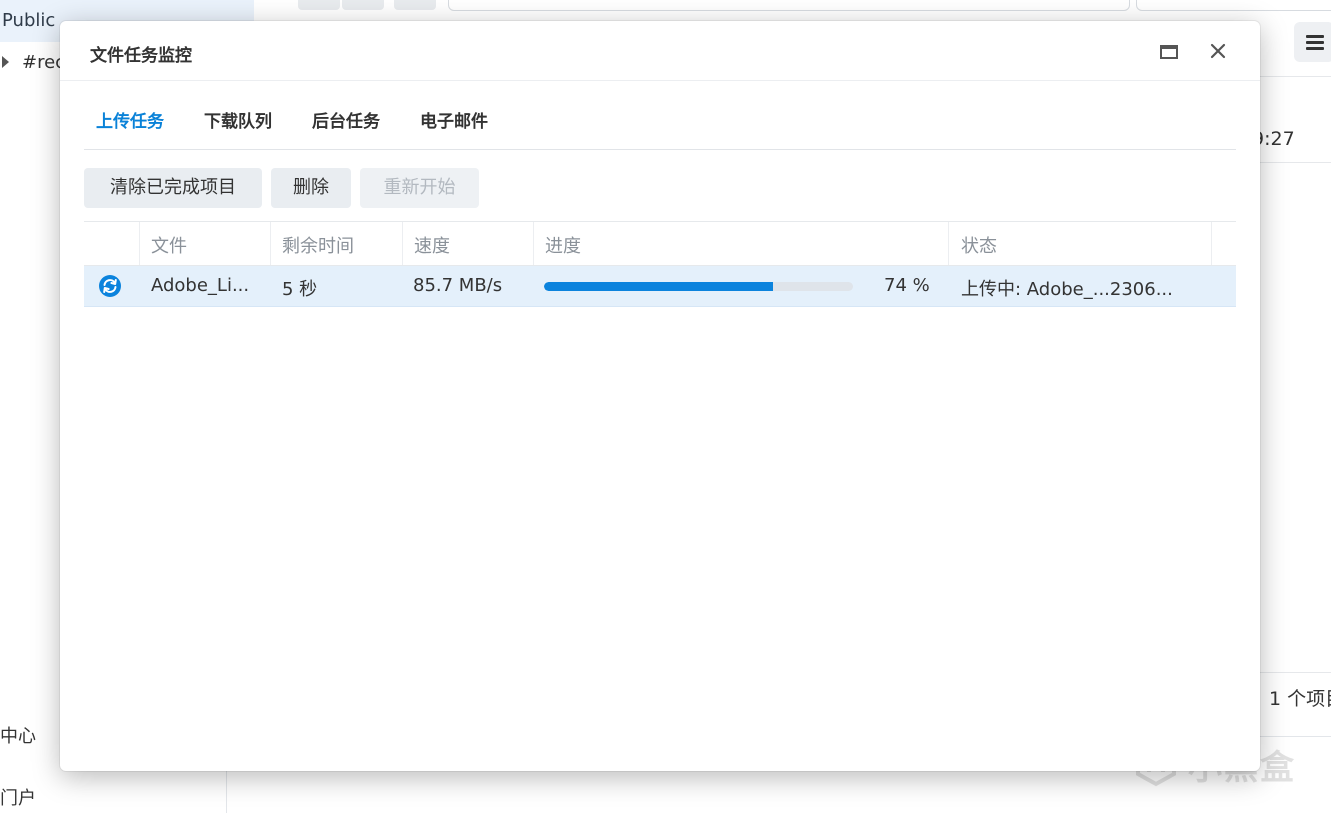  I want to click on column-header-progress: 进度, so click(563, 245).